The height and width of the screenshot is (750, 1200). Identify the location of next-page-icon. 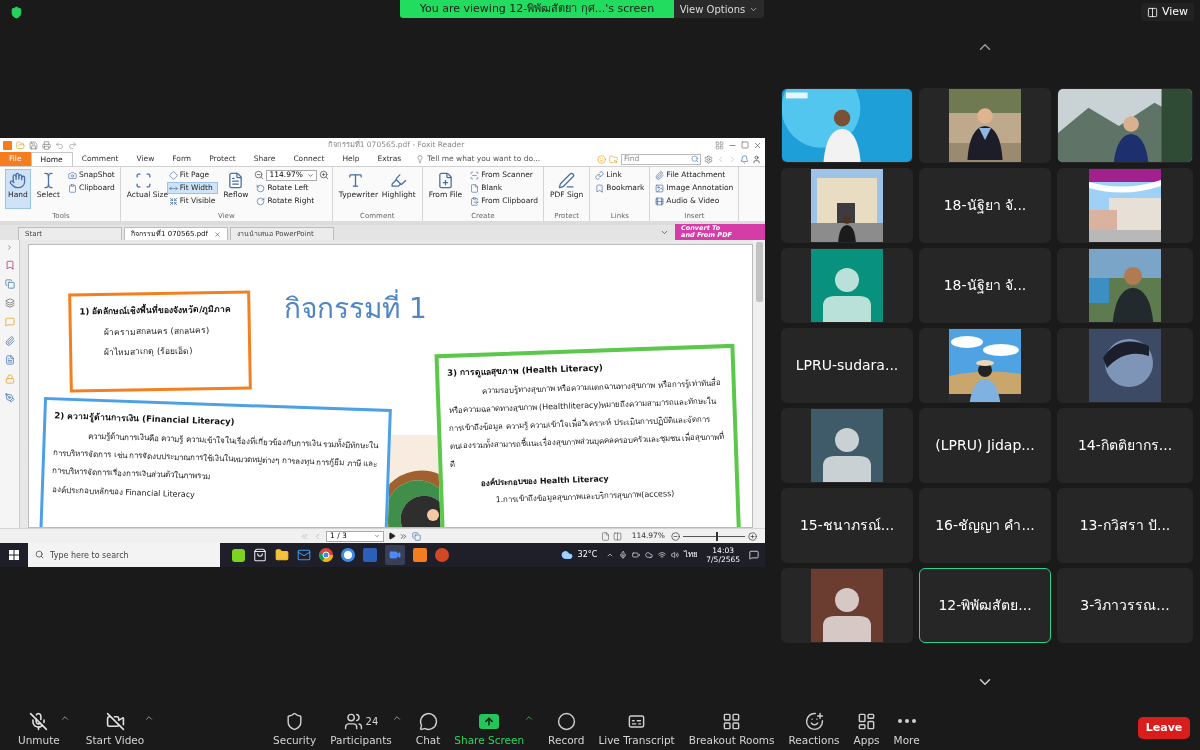
(392, 536).